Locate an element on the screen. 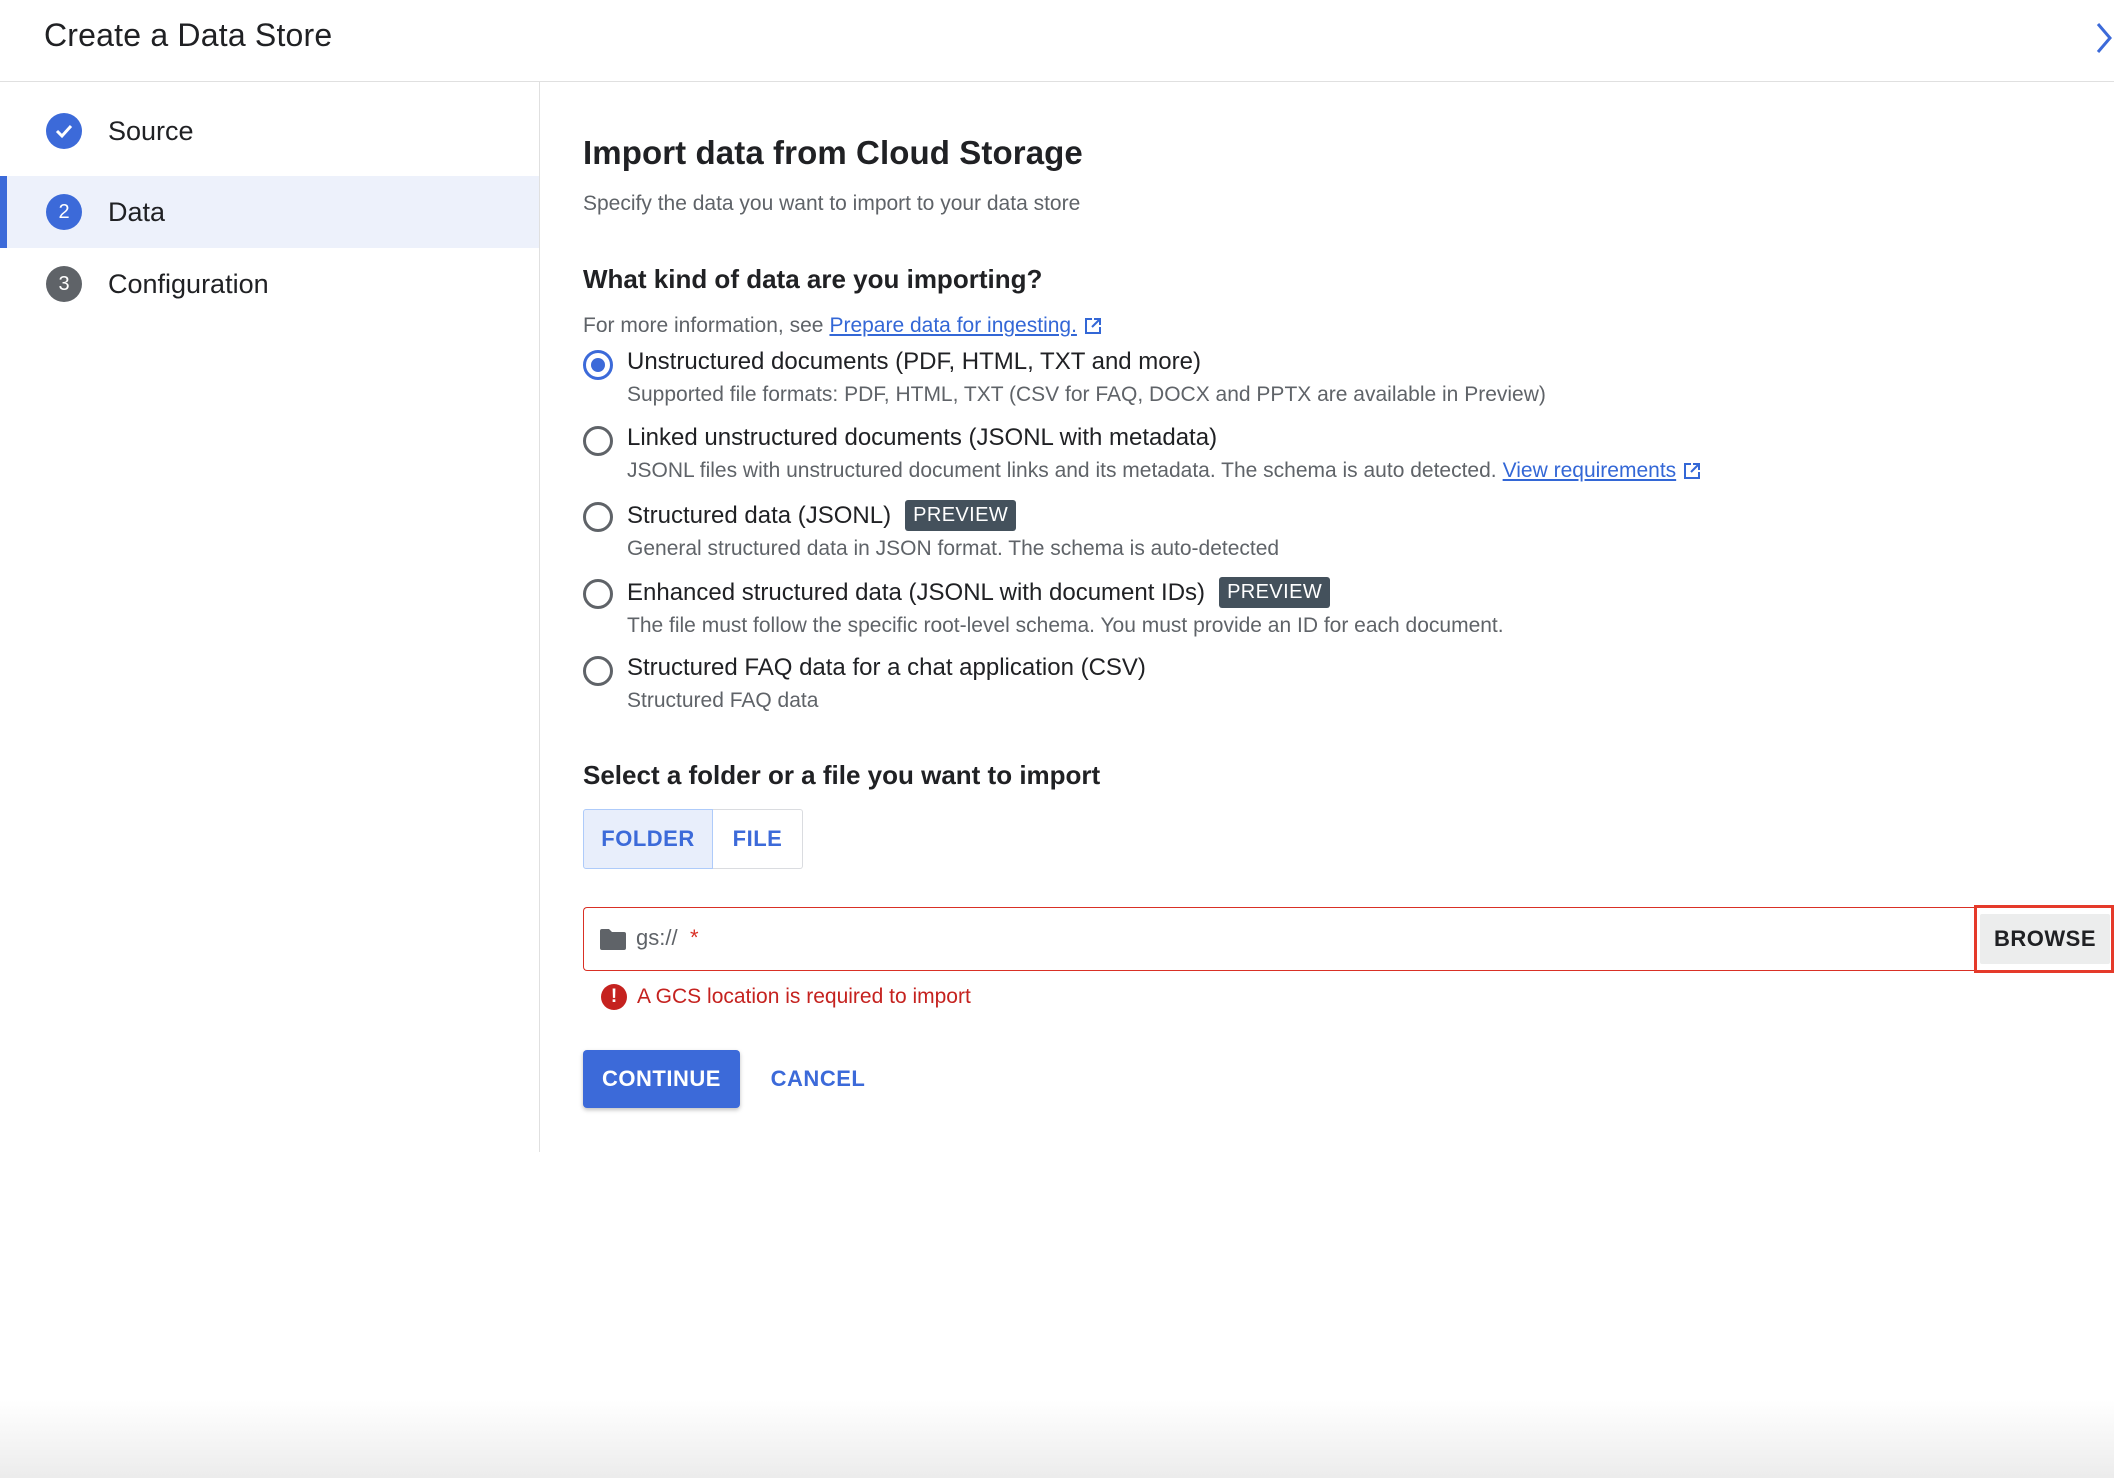 The height and width of the screenshot is (1478, 2114). file-toggle-button: FILE is located at coordinates (758, 839).